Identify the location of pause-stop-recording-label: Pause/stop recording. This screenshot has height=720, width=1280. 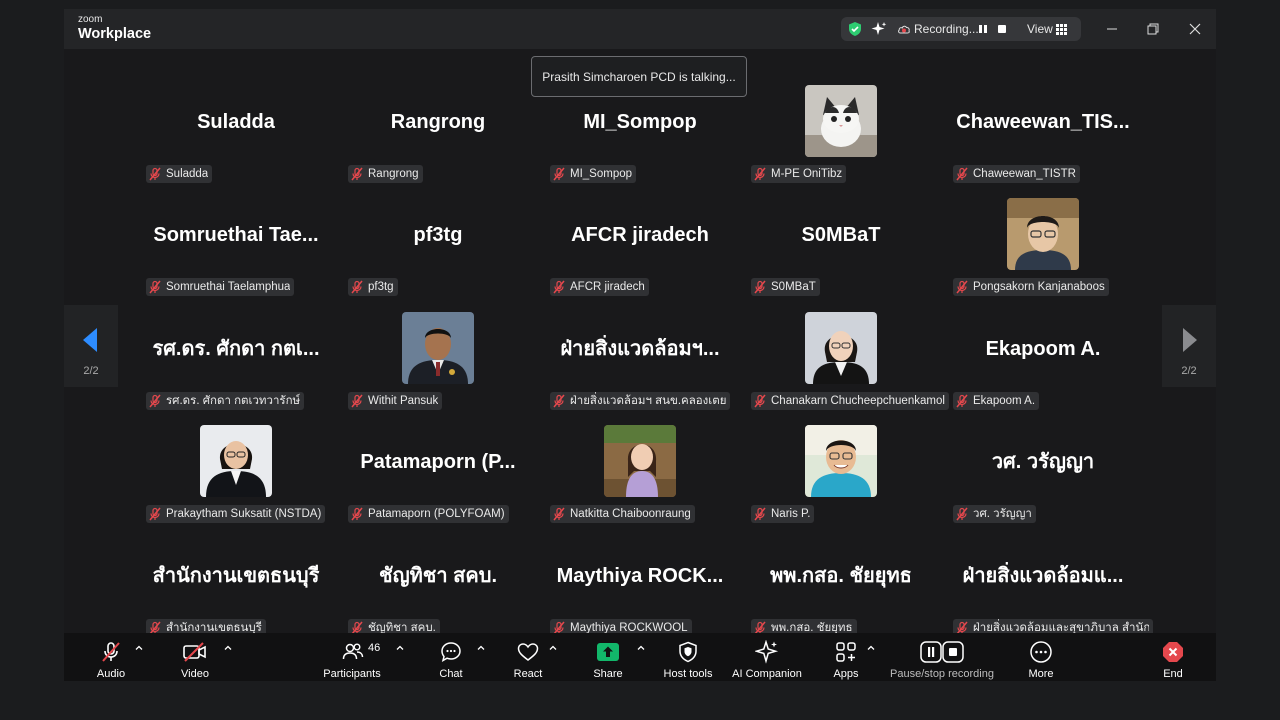
(942, 674).